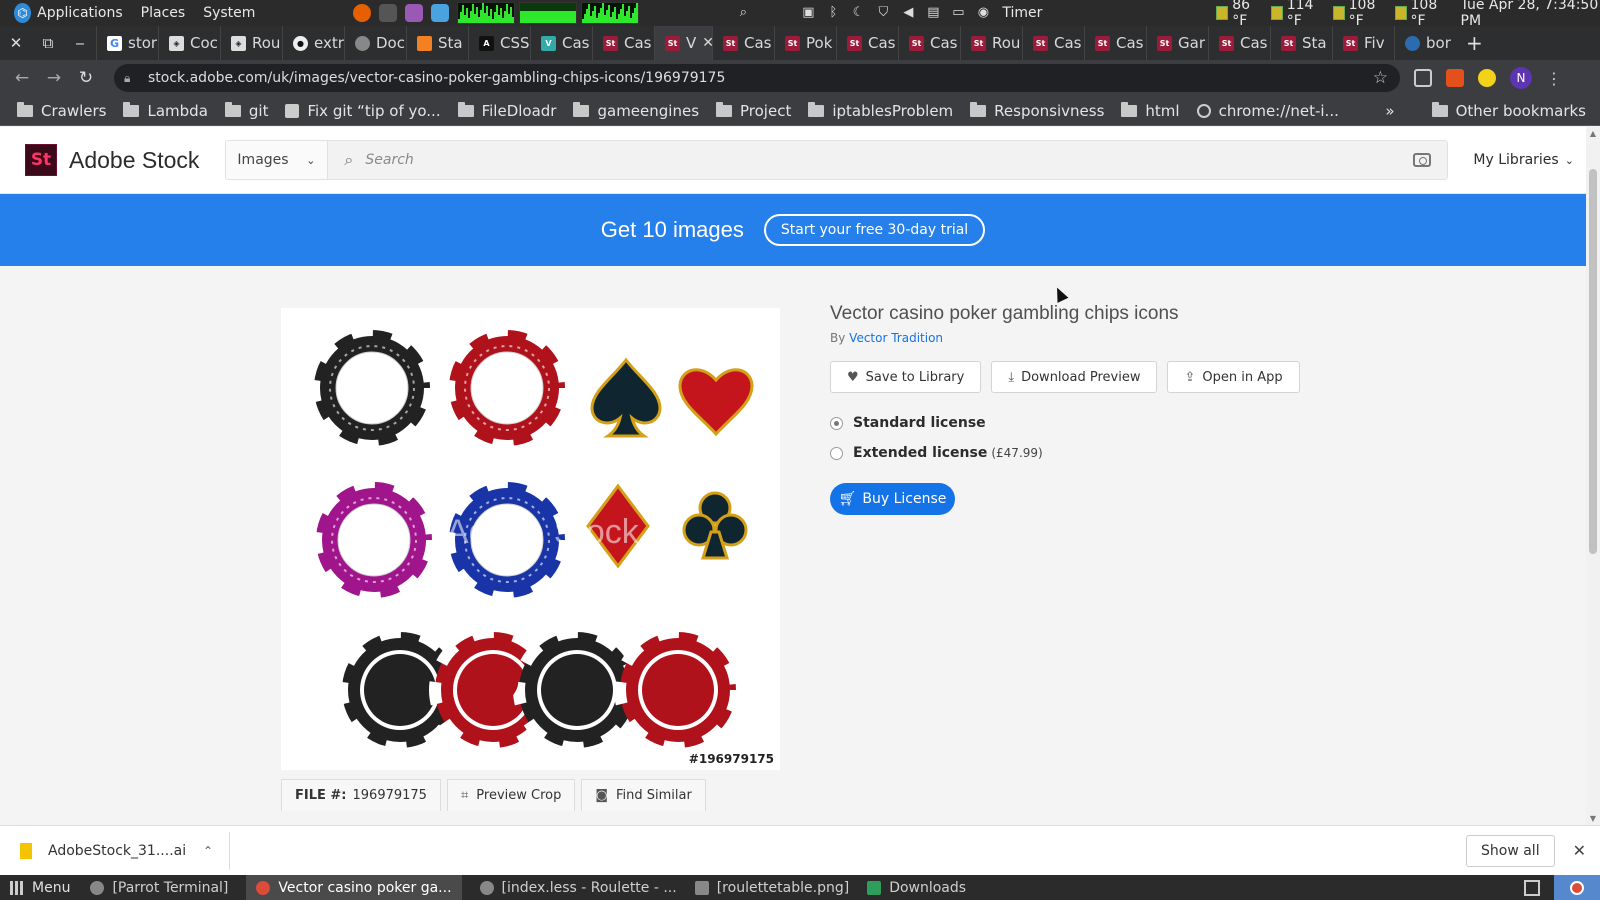  What do you see at coordinates (40, 888) in the screenshot?
I see `start-menu-button: Menu` at bounding box center [40, 888].